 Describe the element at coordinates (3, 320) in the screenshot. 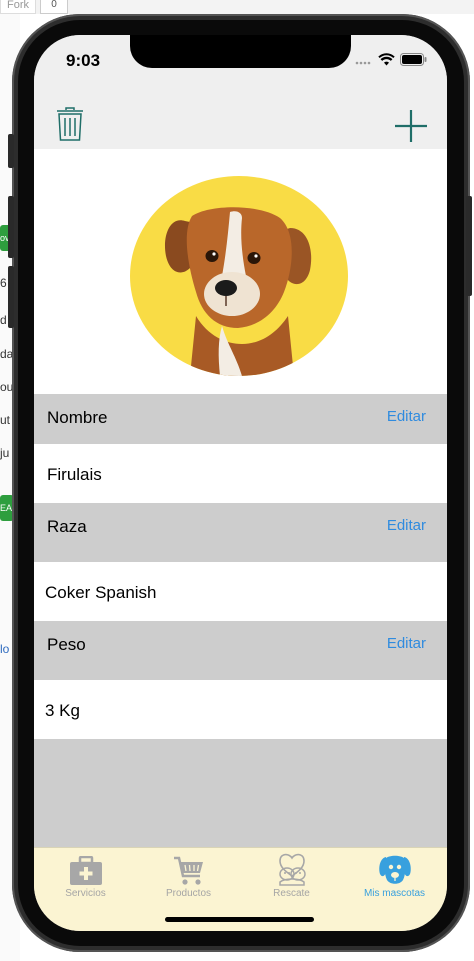

I see `background-text: d` at that location.